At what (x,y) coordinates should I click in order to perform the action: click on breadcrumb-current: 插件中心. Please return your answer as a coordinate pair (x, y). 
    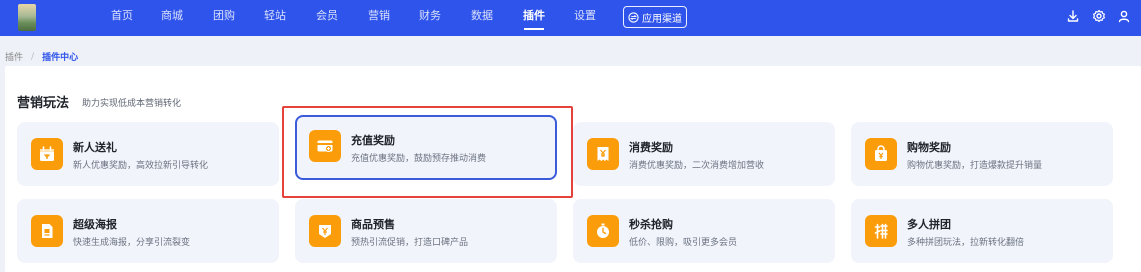
    Looking at the image, I should click on (60, 58).